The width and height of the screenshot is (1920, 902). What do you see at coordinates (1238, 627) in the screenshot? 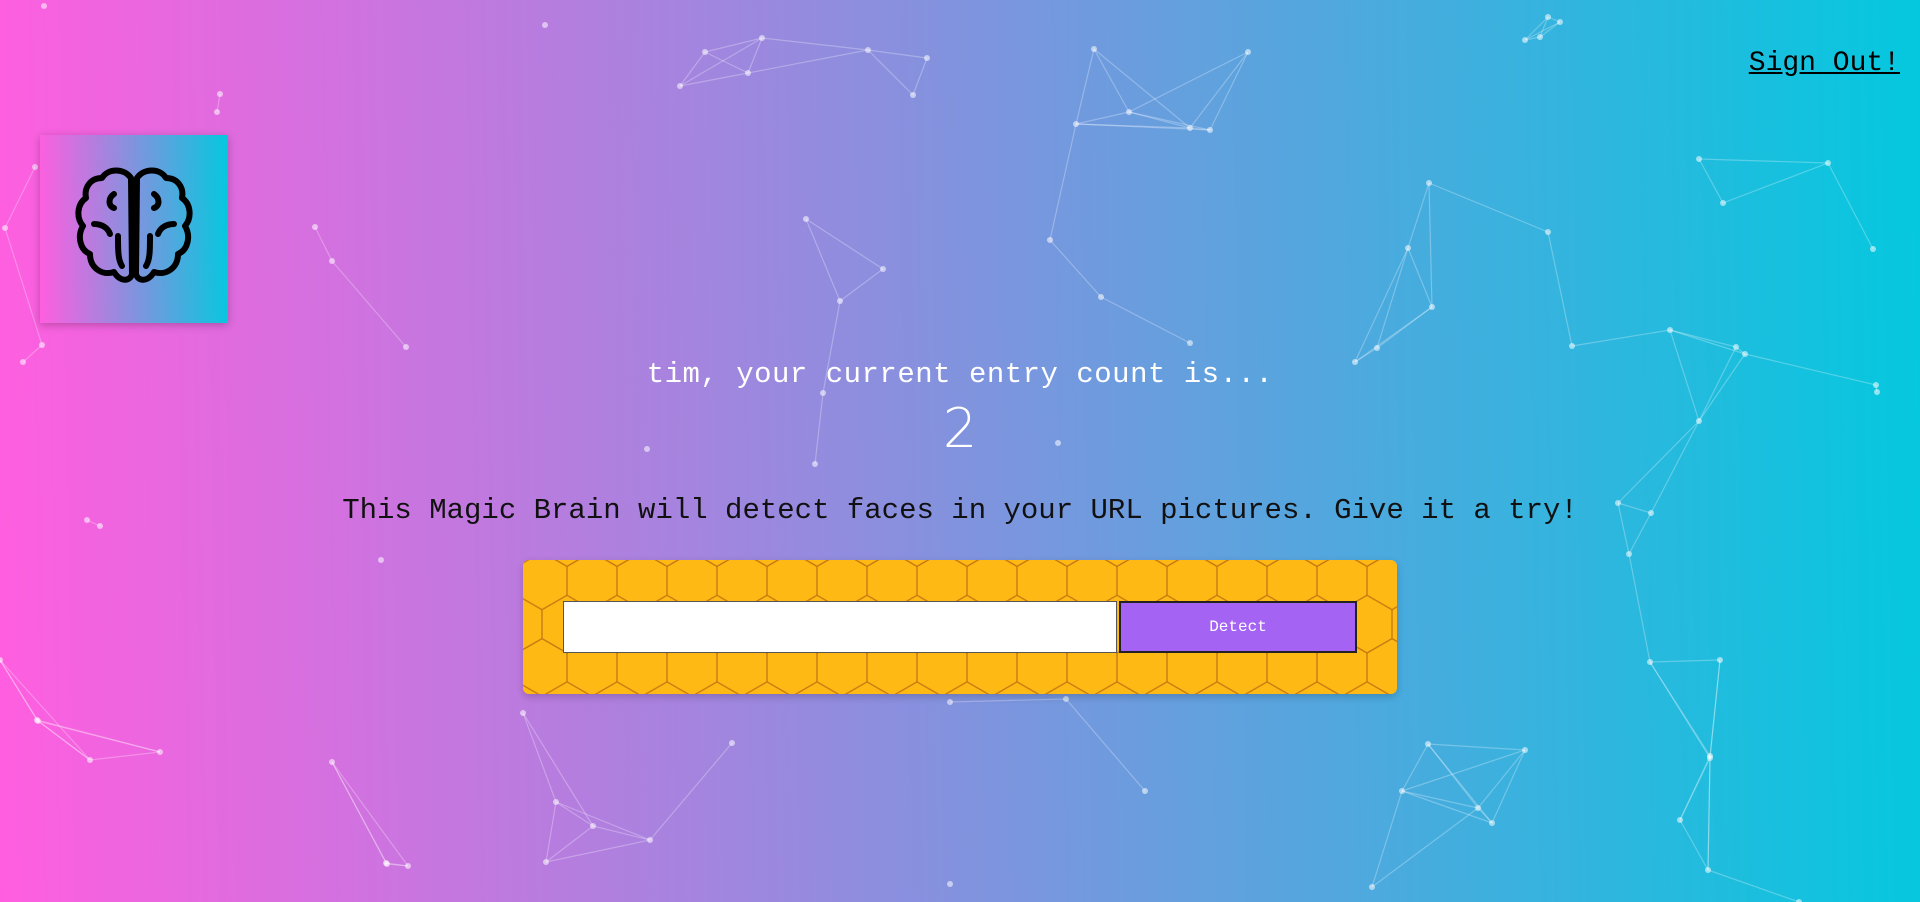
I see `detect-button: Detect` at bounding box center [1238, 627].